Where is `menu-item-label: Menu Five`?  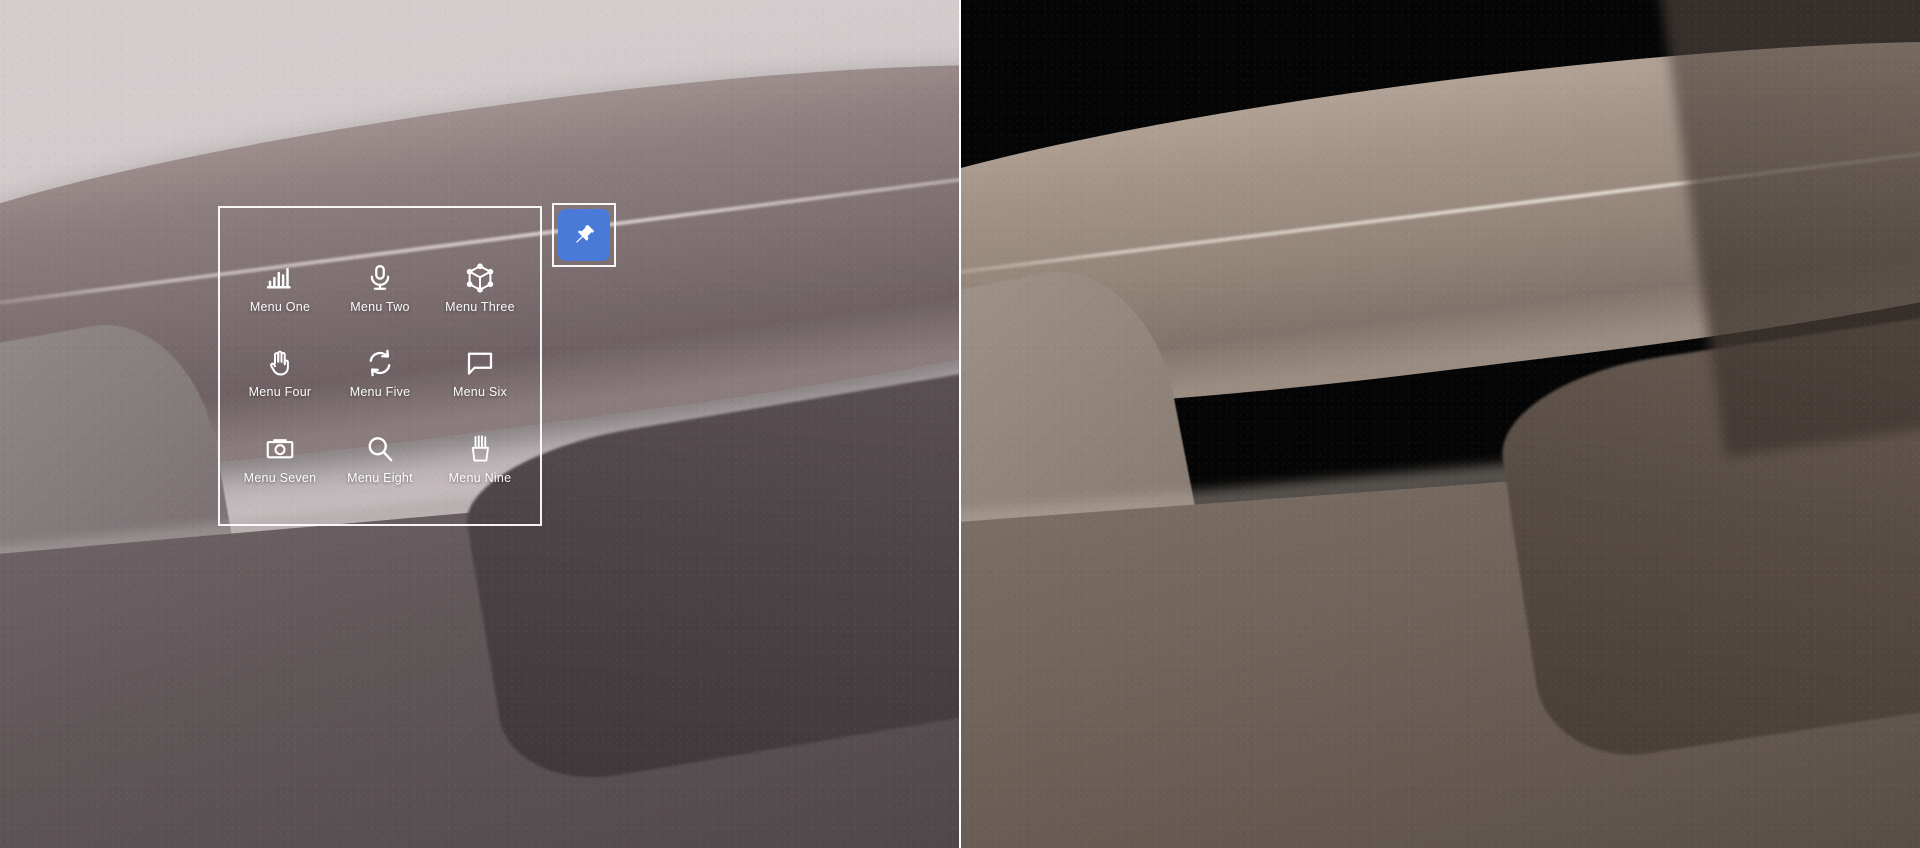
menu-item-label: Menu Five is located at coordinates (380, 392).